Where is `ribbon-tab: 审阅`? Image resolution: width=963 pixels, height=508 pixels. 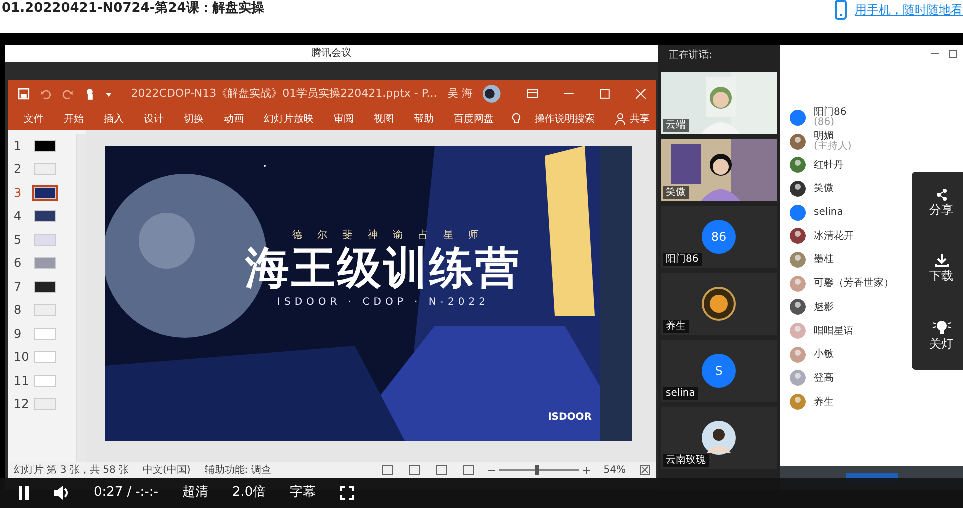
ribbon-tab: 审阅 is located at coordinates (344, 119).